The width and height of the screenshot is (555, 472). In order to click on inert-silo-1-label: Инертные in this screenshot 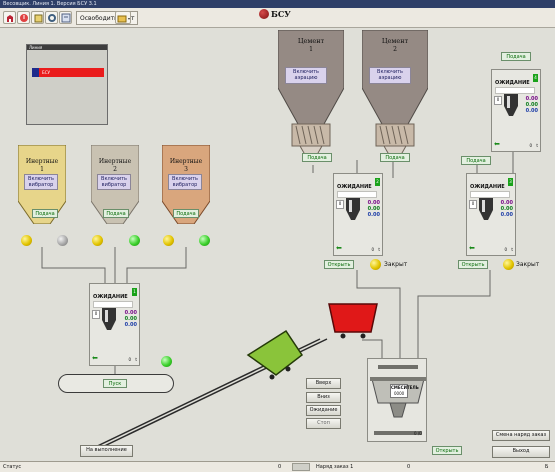, I will do `click(42, 161)`.